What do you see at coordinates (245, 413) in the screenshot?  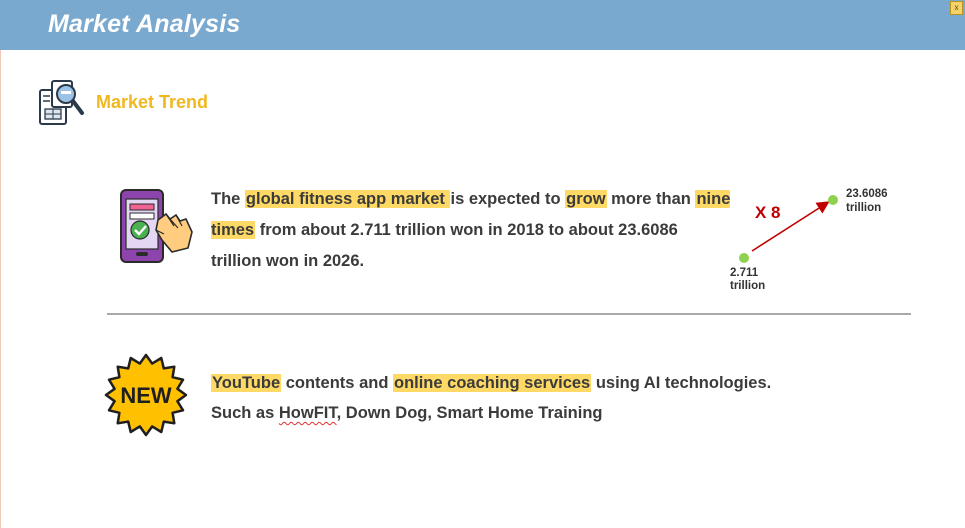 I see `text-segment: Such as` at bounding box center [245, 413].